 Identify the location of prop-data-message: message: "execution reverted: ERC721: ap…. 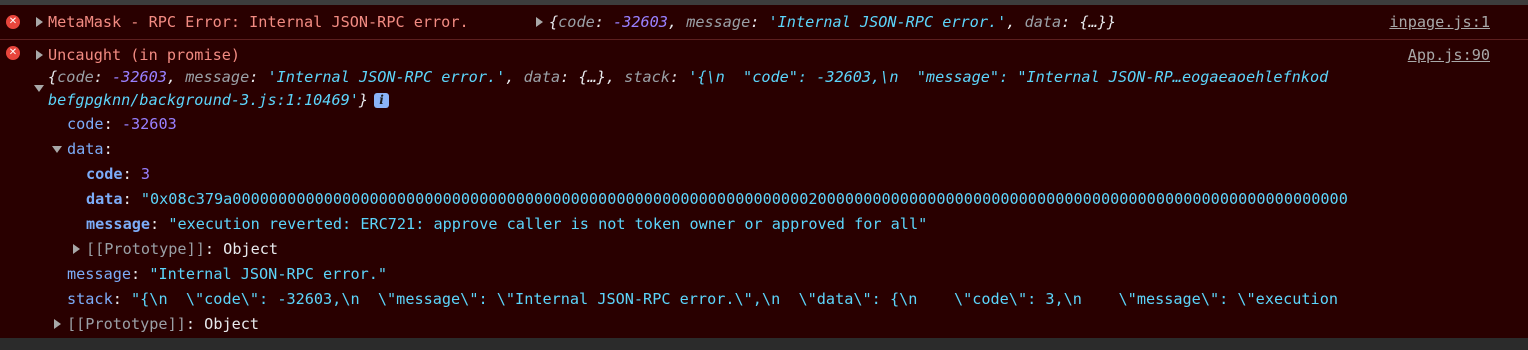
(507, 224).